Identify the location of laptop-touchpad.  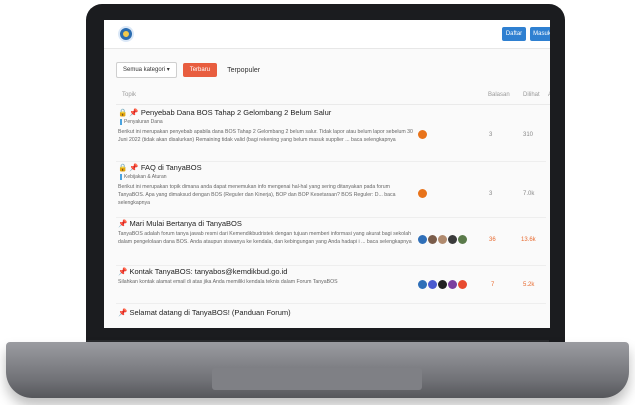
(317, 379).